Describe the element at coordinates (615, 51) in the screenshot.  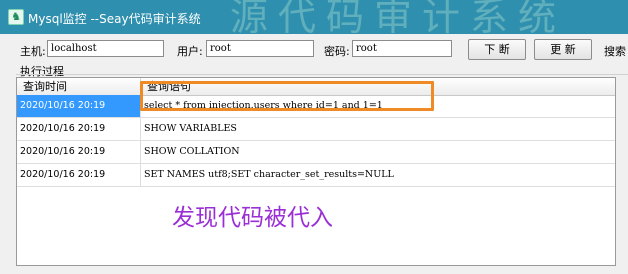
I see `search-label: 搜索` at that location.